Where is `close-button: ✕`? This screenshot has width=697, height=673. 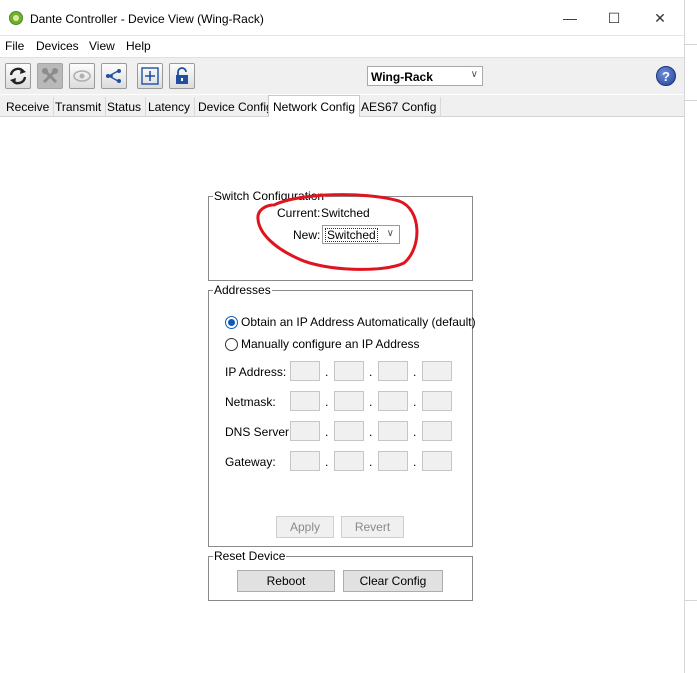 close-button: ✕ is located at coordinates (660, 18).